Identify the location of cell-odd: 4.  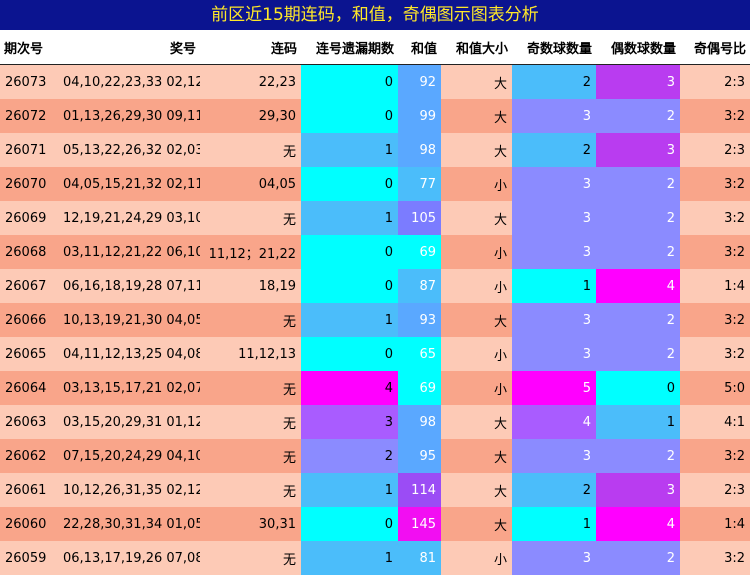
(554, 422).